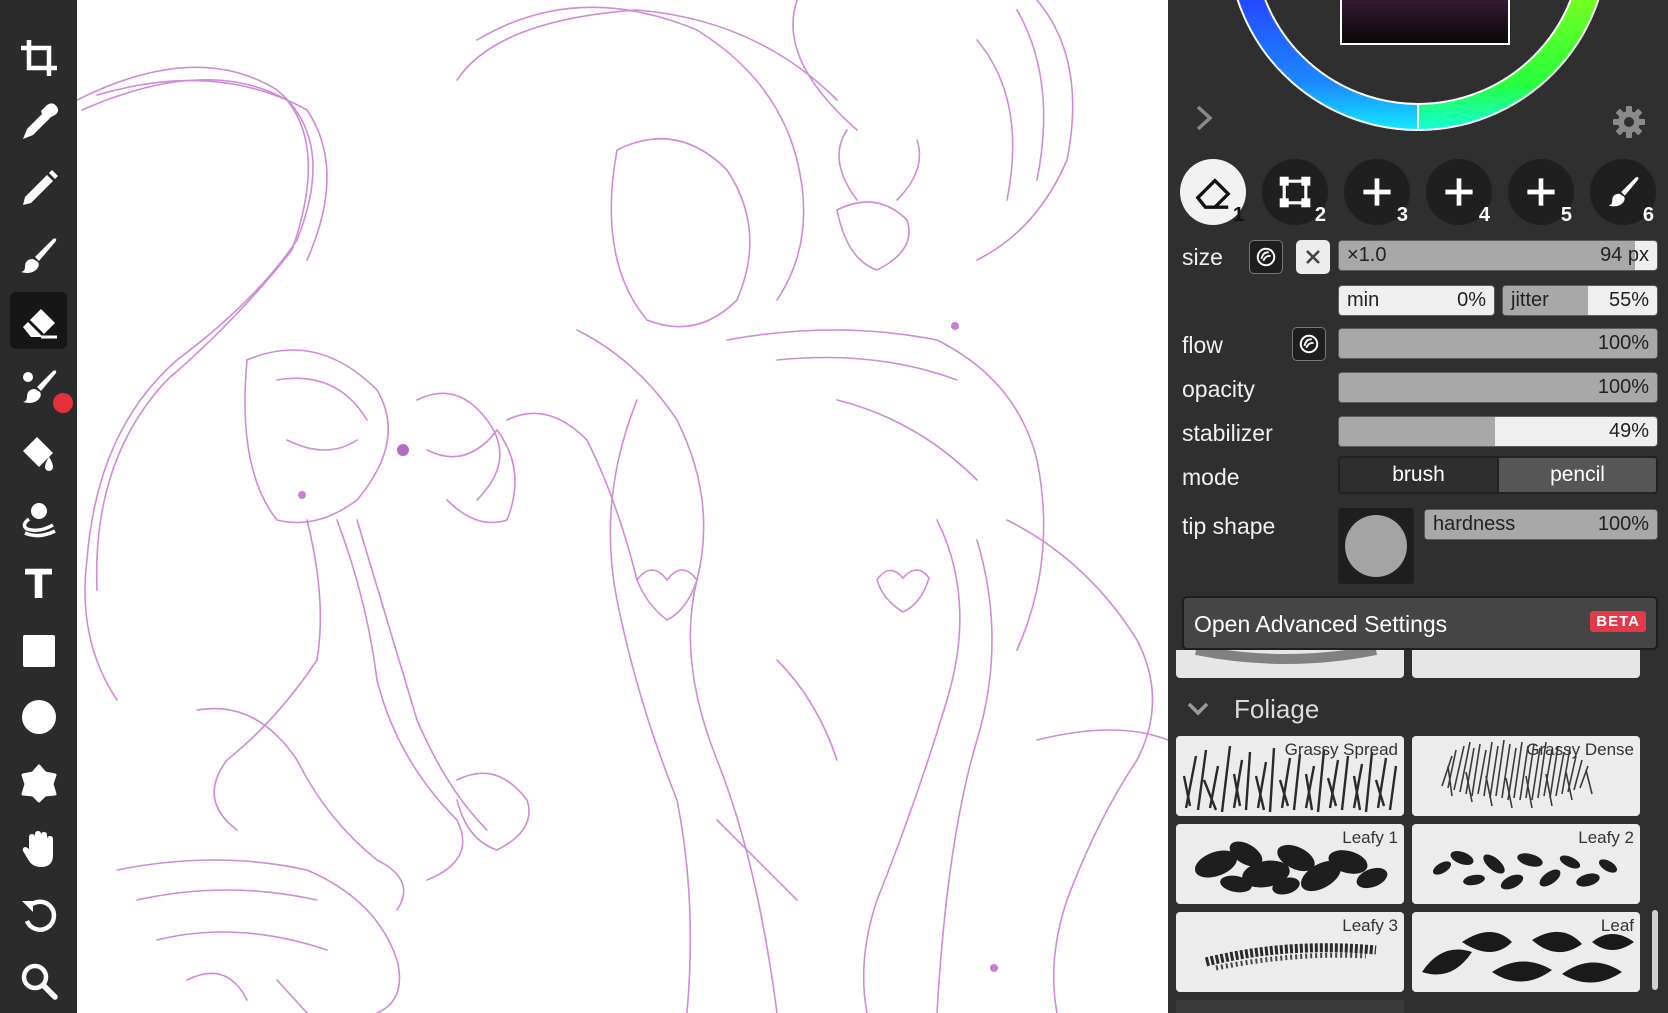 The height and width of the screenshot is (1013, 1668). I want to click on selection-icon, so click(1295, 192).